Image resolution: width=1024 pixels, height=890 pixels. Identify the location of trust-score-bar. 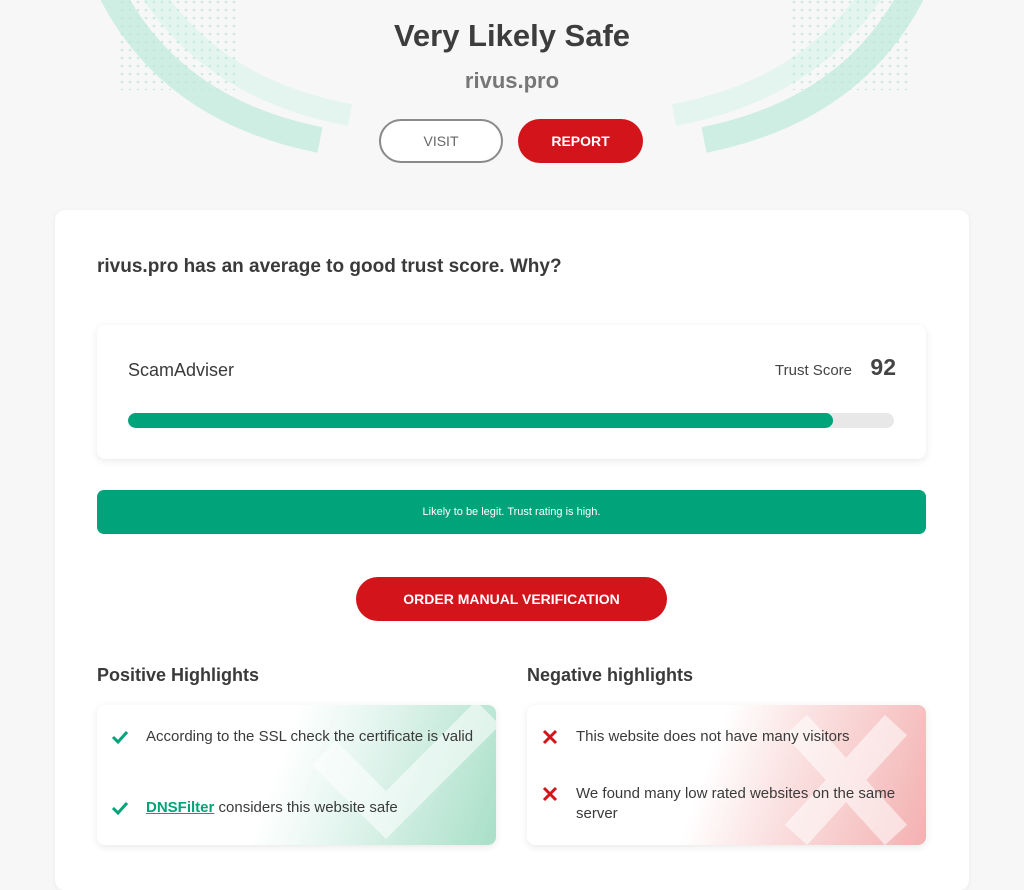
(511, 420).